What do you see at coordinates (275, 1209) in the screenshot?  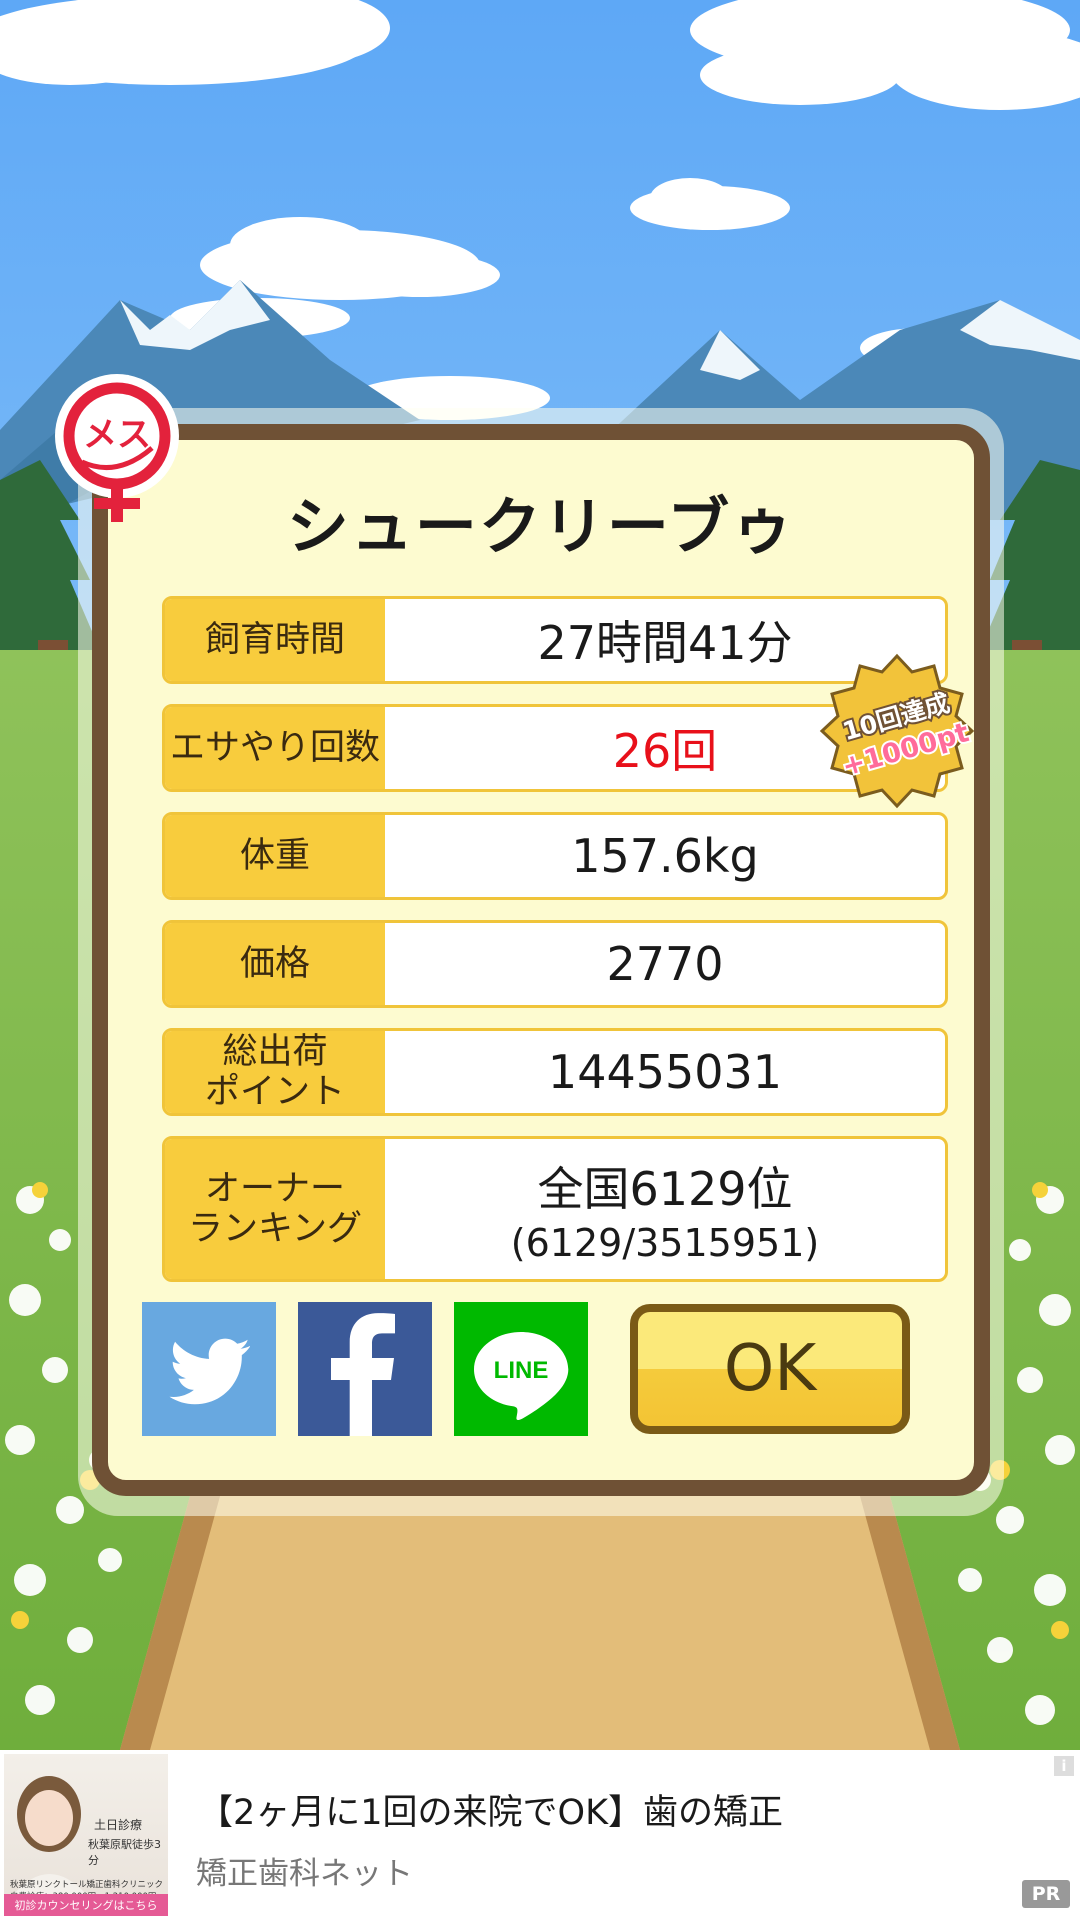 I see `stat-label: オーナー ランキング` at bounding box center [275, 1209].